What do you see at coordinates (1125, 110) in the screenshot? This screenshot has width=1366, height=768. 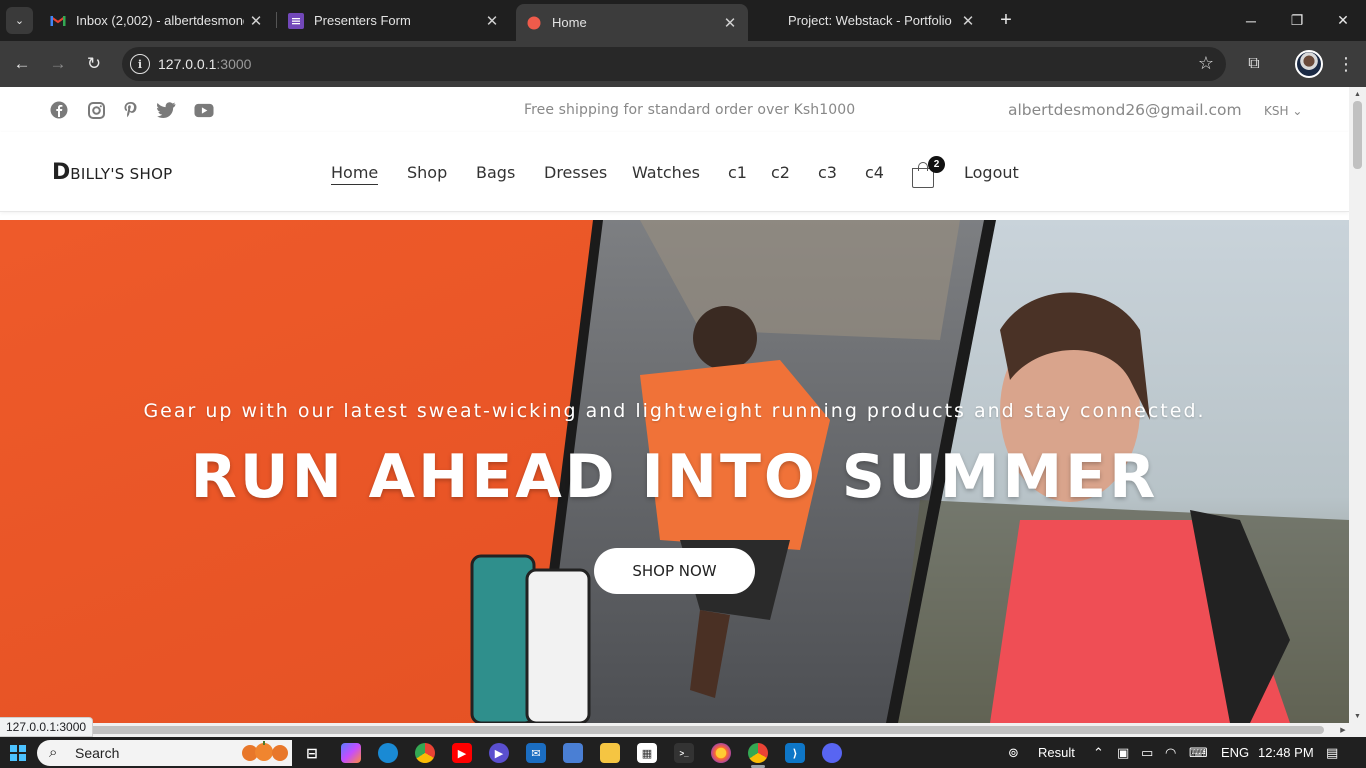 I see `account-email: albertdesmond26@gmail.com` at bounding box center [1125, 110].